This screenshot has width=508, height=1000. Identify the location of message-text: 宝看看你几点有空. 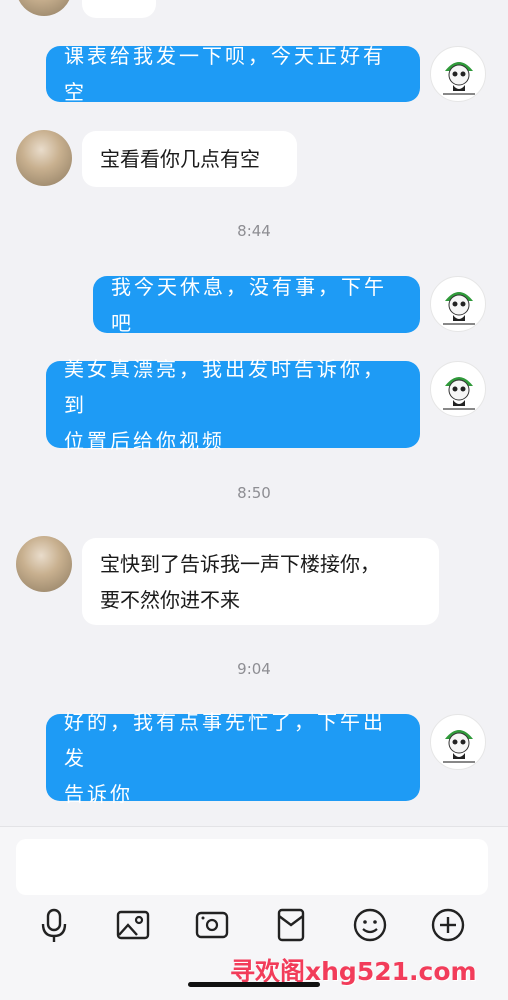
(180, 159).